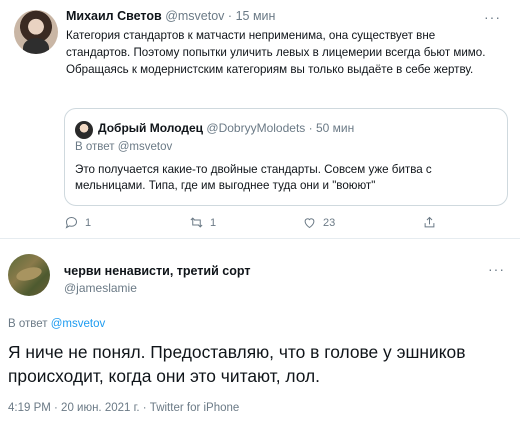 Image resolution: width=520 pixels, height=440 pixels. Describe the element at coordinates (88, 222) in the screenshot. I see `reply-count: 1` at that location.